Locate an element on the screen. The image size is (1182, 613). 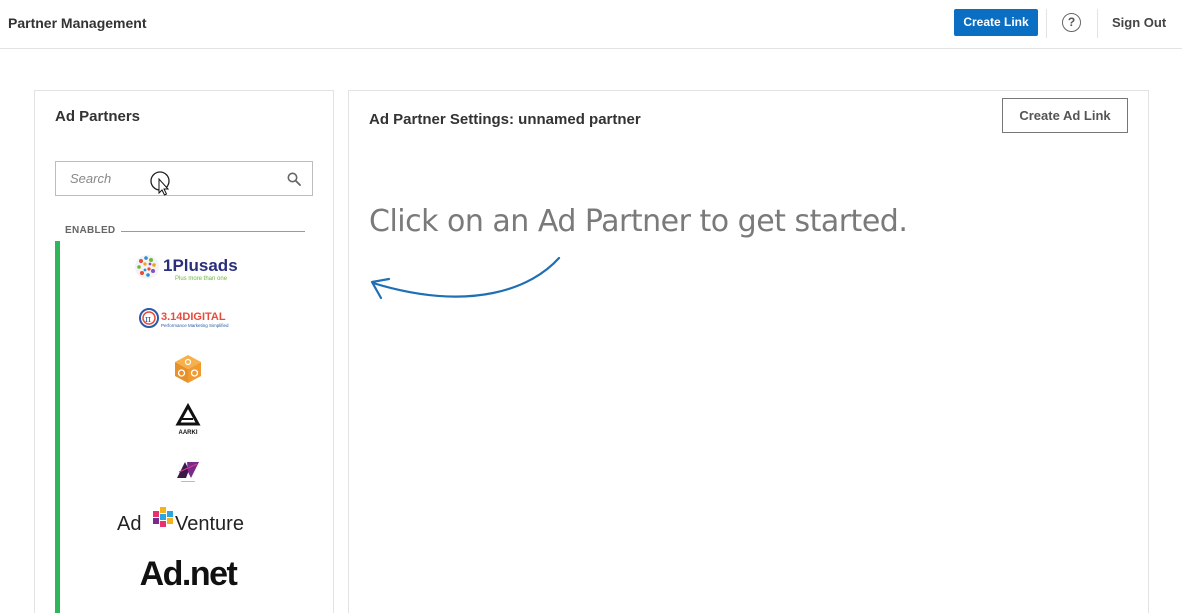
1plusads-logo-icon: 1Plusads Plus more than one is located at coordinates (186, 268).